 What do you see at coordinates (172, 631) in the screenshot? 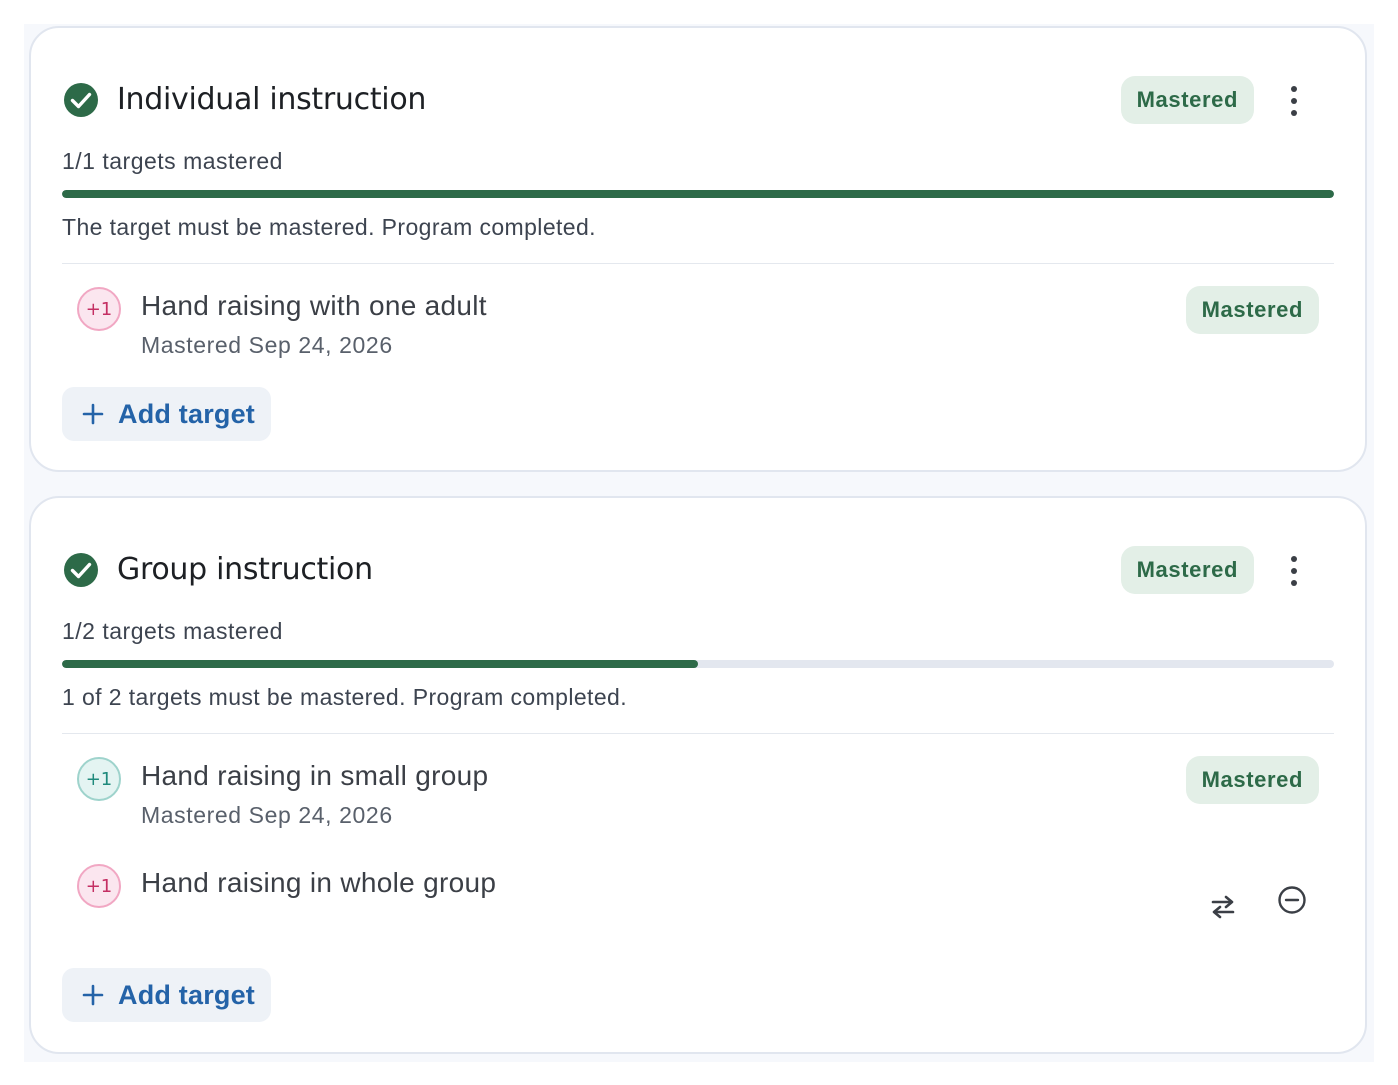
I see `progress-label: 1/2 targets mastered` at bounding box center [172, 631].